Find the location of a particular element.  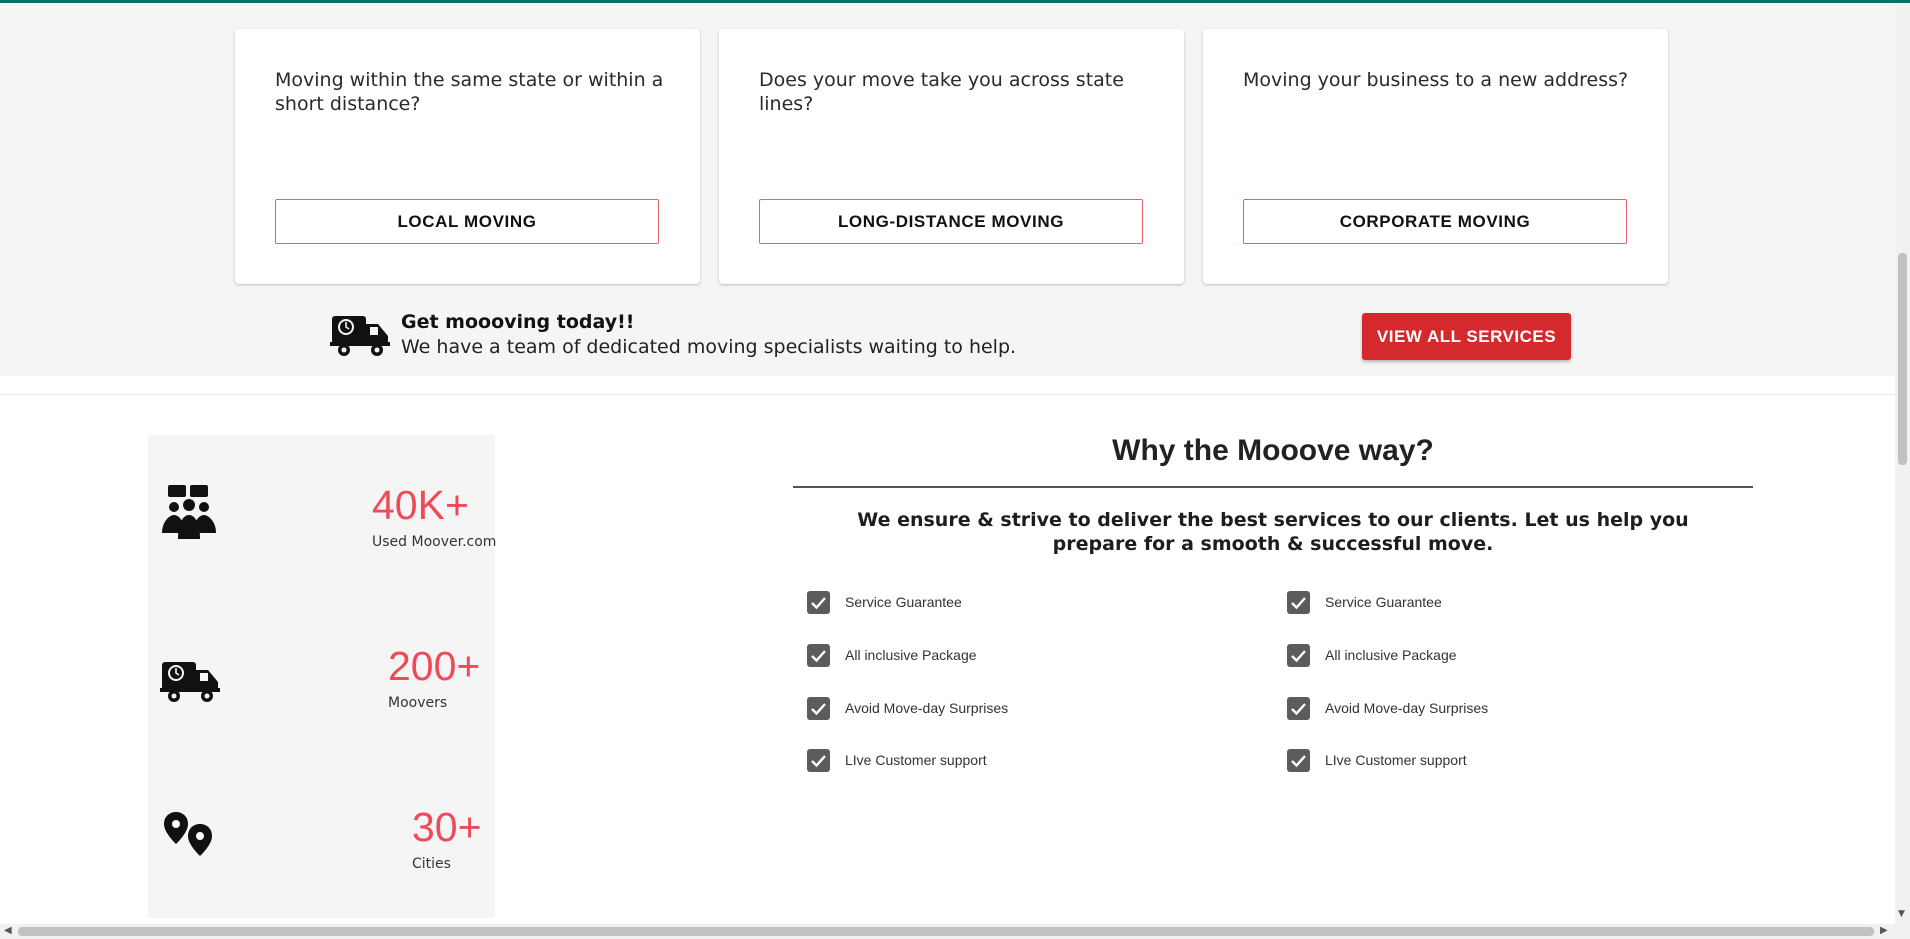

team-icon is located at coordinates (189, 512).